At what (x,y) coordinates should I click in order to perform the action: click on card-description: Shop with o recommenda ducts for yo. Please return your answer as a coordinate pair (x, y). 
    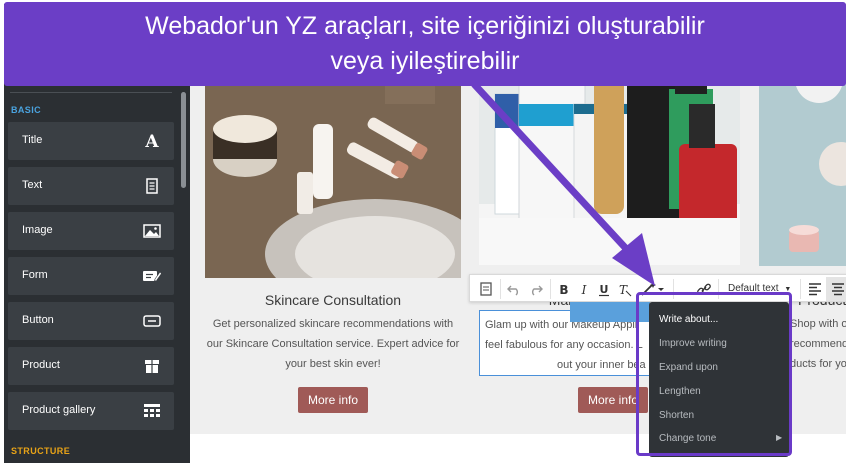
    Looking at the image, I should click on (818, 344).